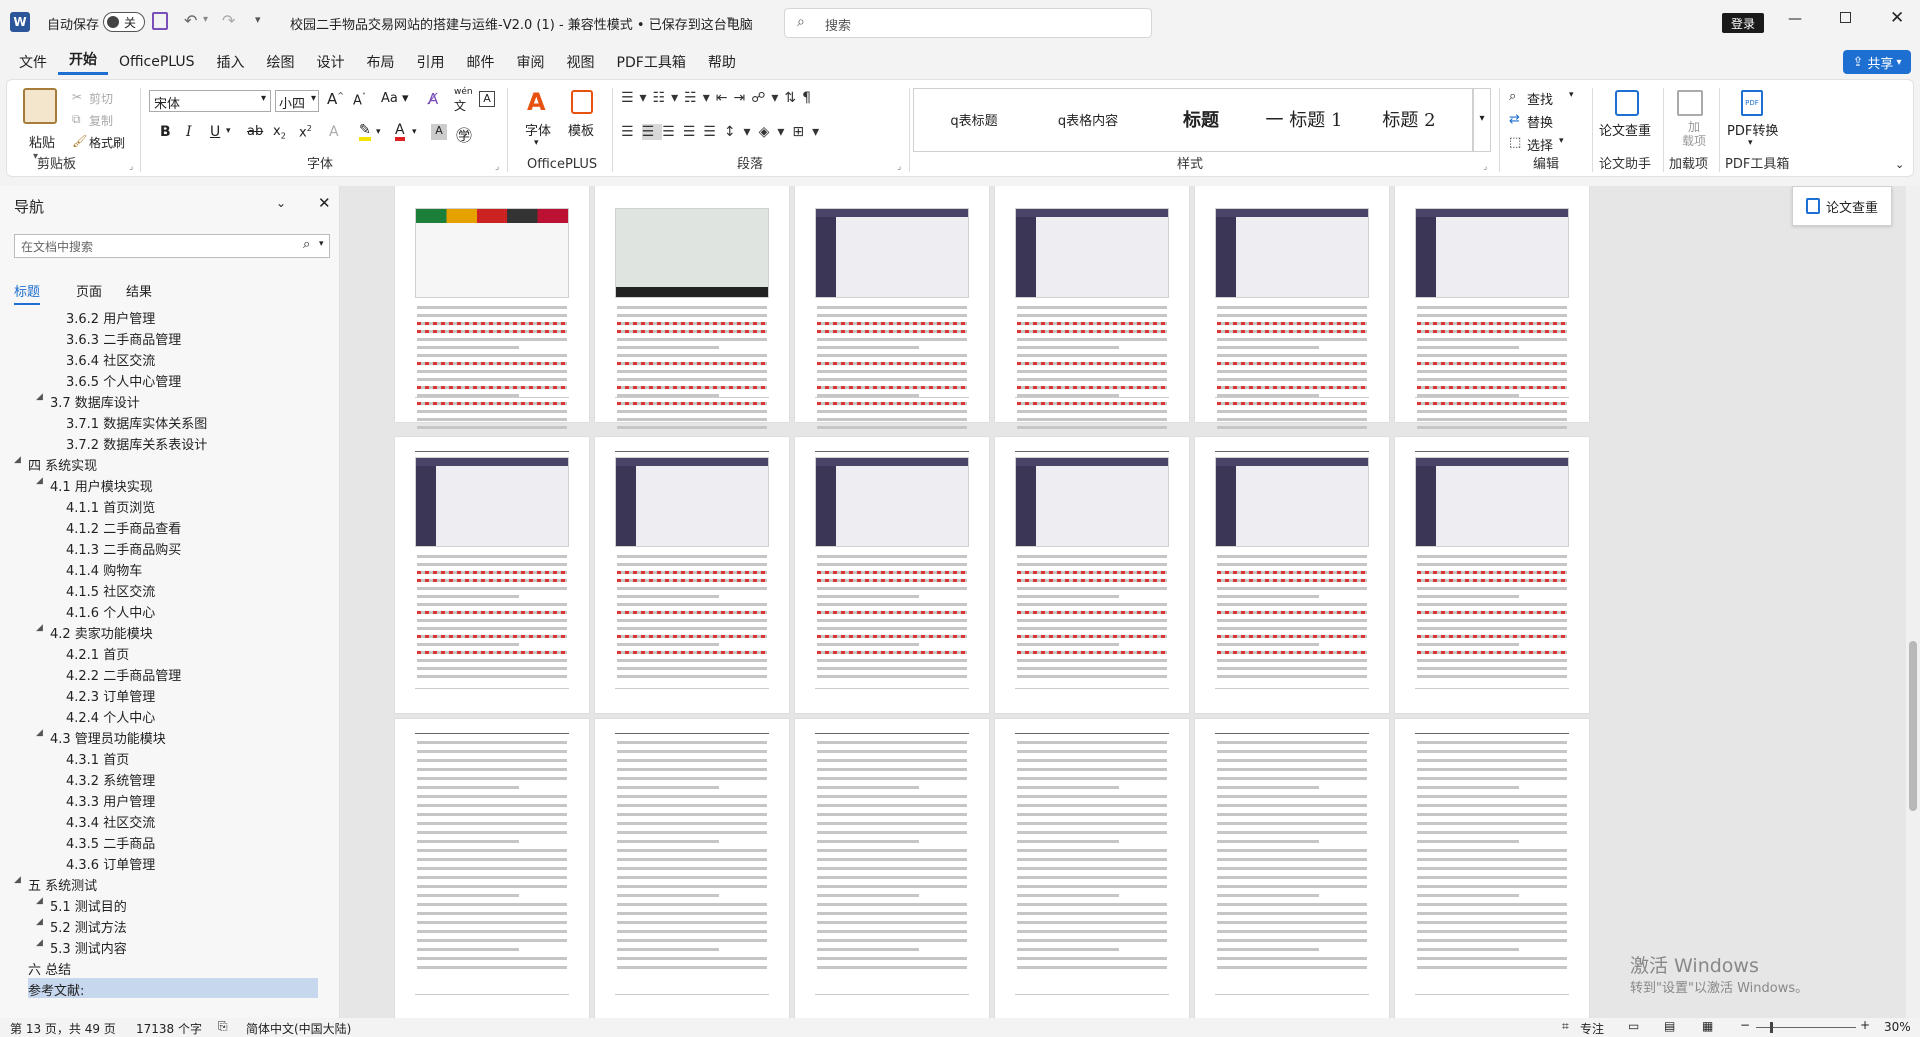 This screenshot has height=1037, width=1920. Describe the element at coordinates (899, 167) in the screenshot. I see `paragraph-launcher-icon: ⌟` at that location.